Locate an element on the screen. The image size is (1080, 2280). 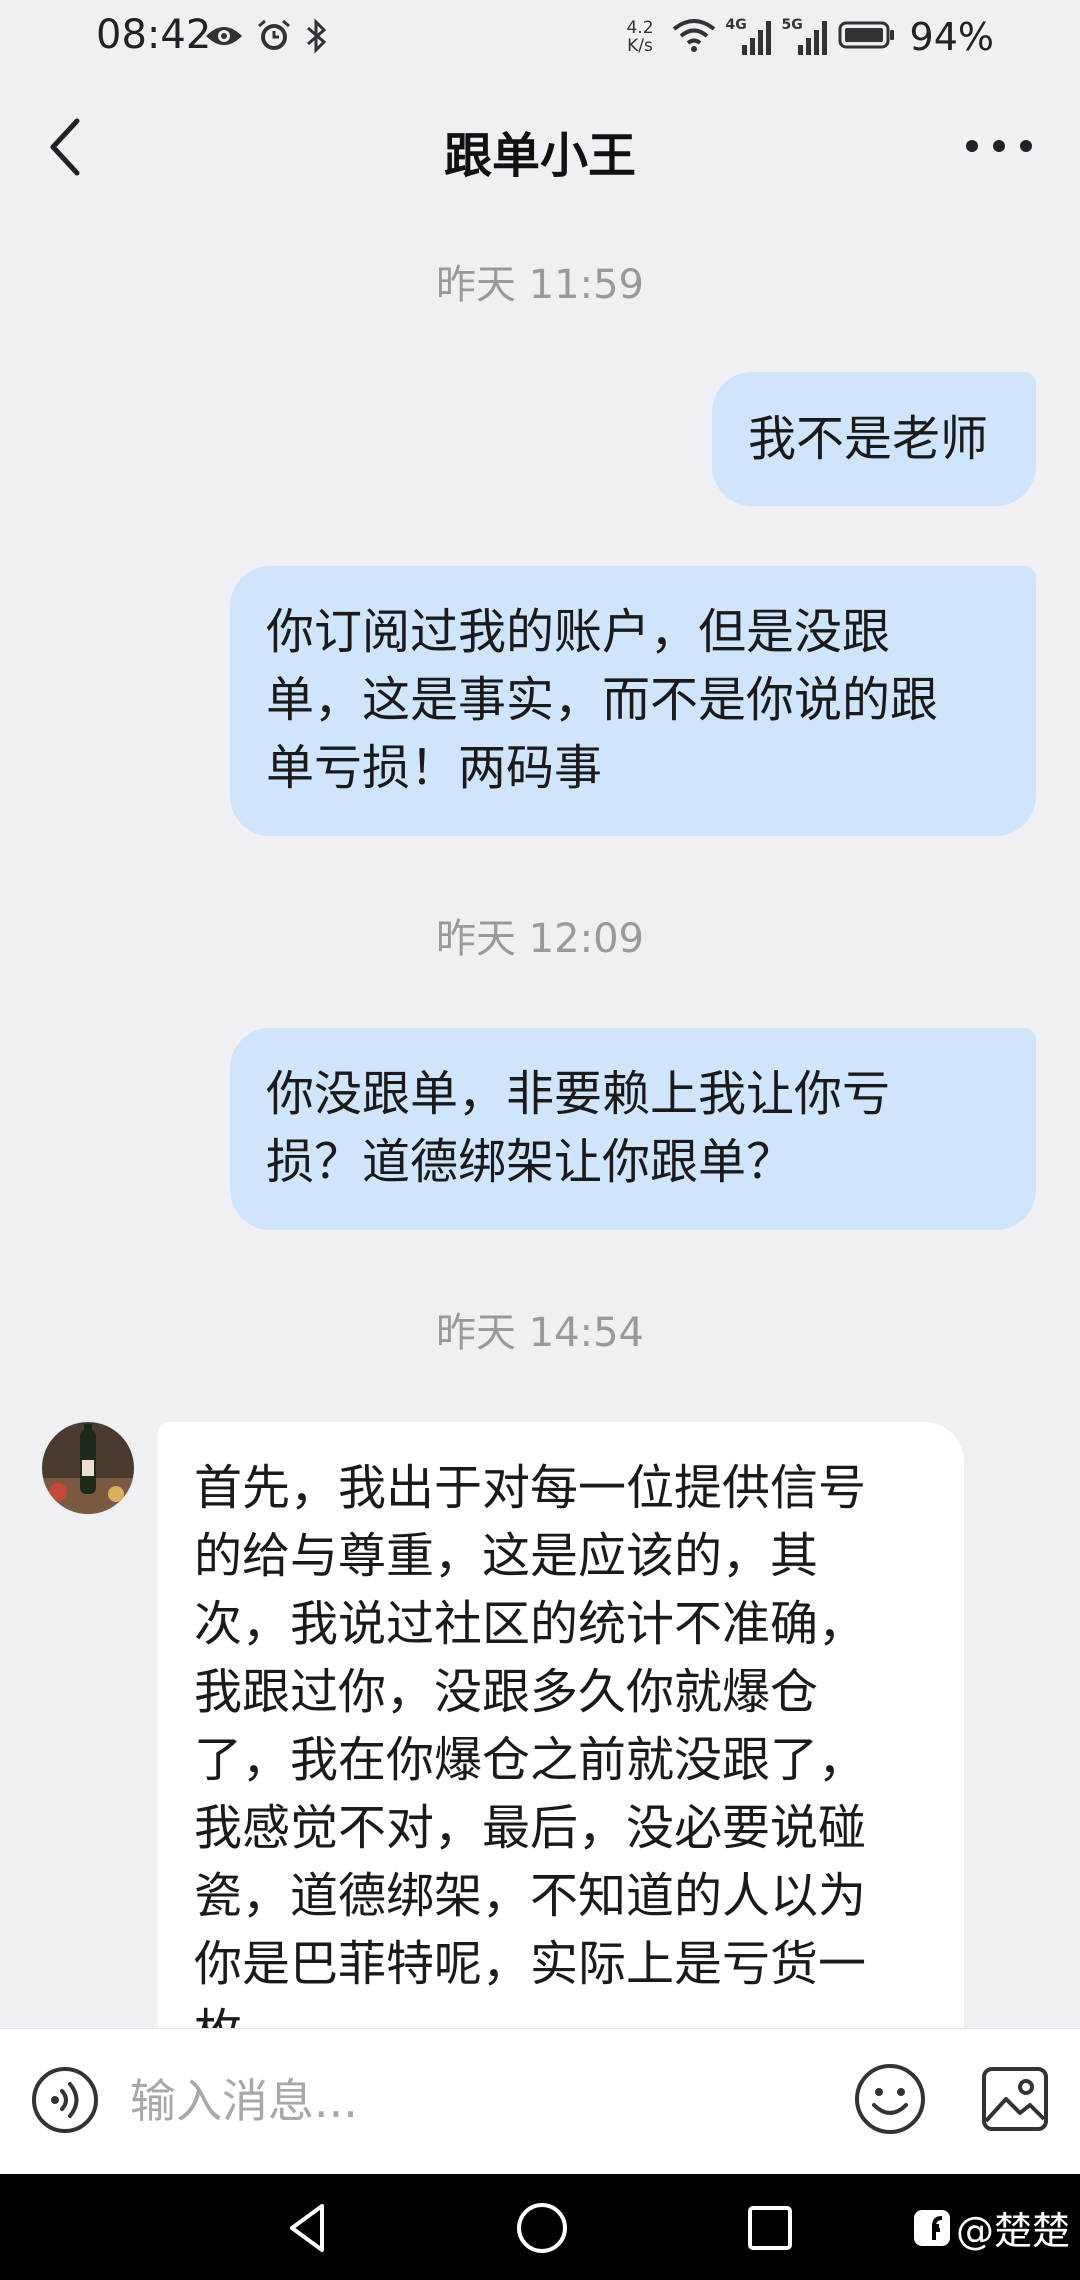
message-line: 你没跟单，非要赖上我让你亏 is located at coordinates (578, 1094).